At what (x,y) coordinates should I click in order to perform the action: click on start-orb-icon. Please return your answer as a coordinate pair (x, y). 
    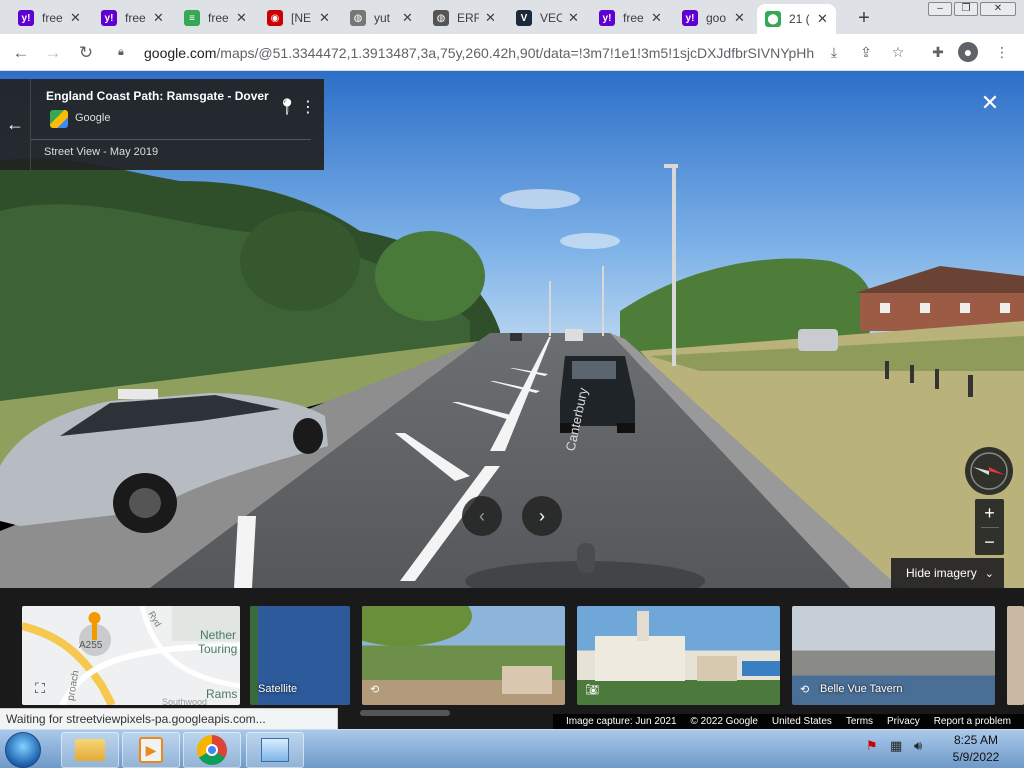
    Looking at the image, I should click on (23, 750).